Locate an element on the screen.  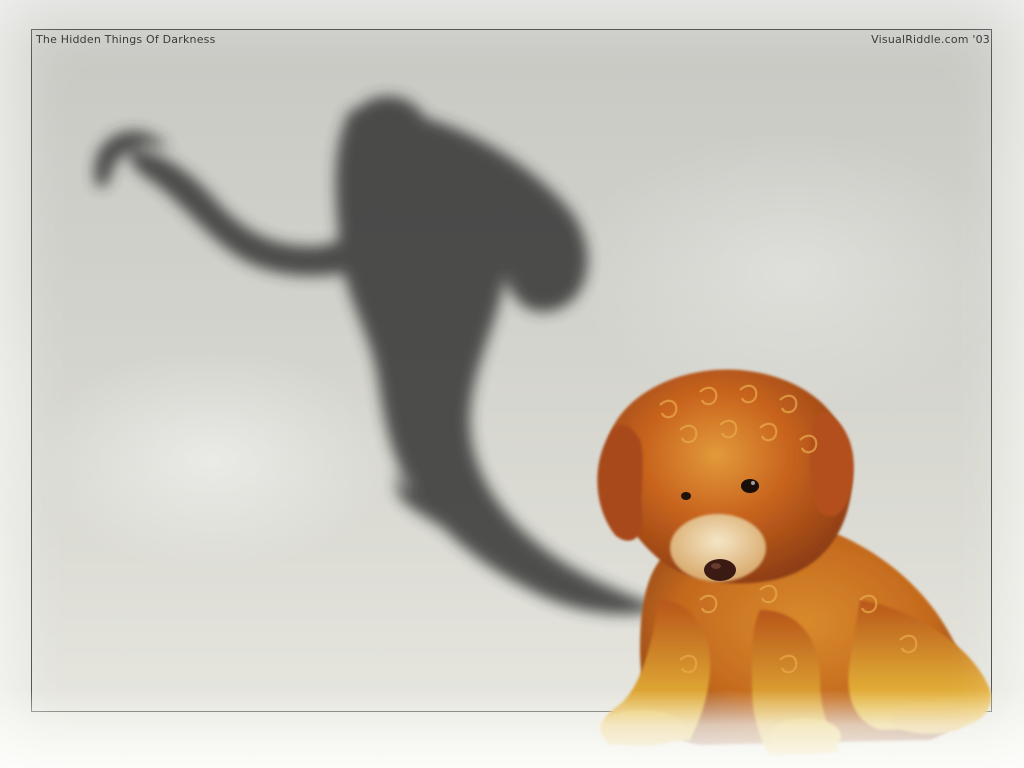
wallpaper-title: The Hidden Things Of Darkness is located at coordinates (126, 39).